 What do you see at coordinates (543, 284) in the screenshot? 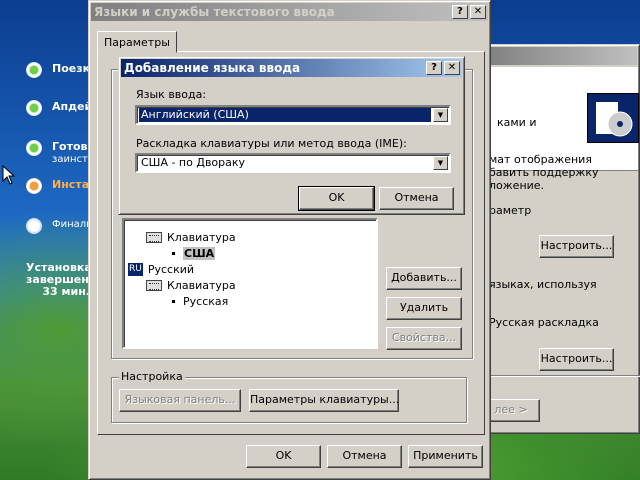
I see `wizard-text: языках, используя` at bounding box center [543, 284].